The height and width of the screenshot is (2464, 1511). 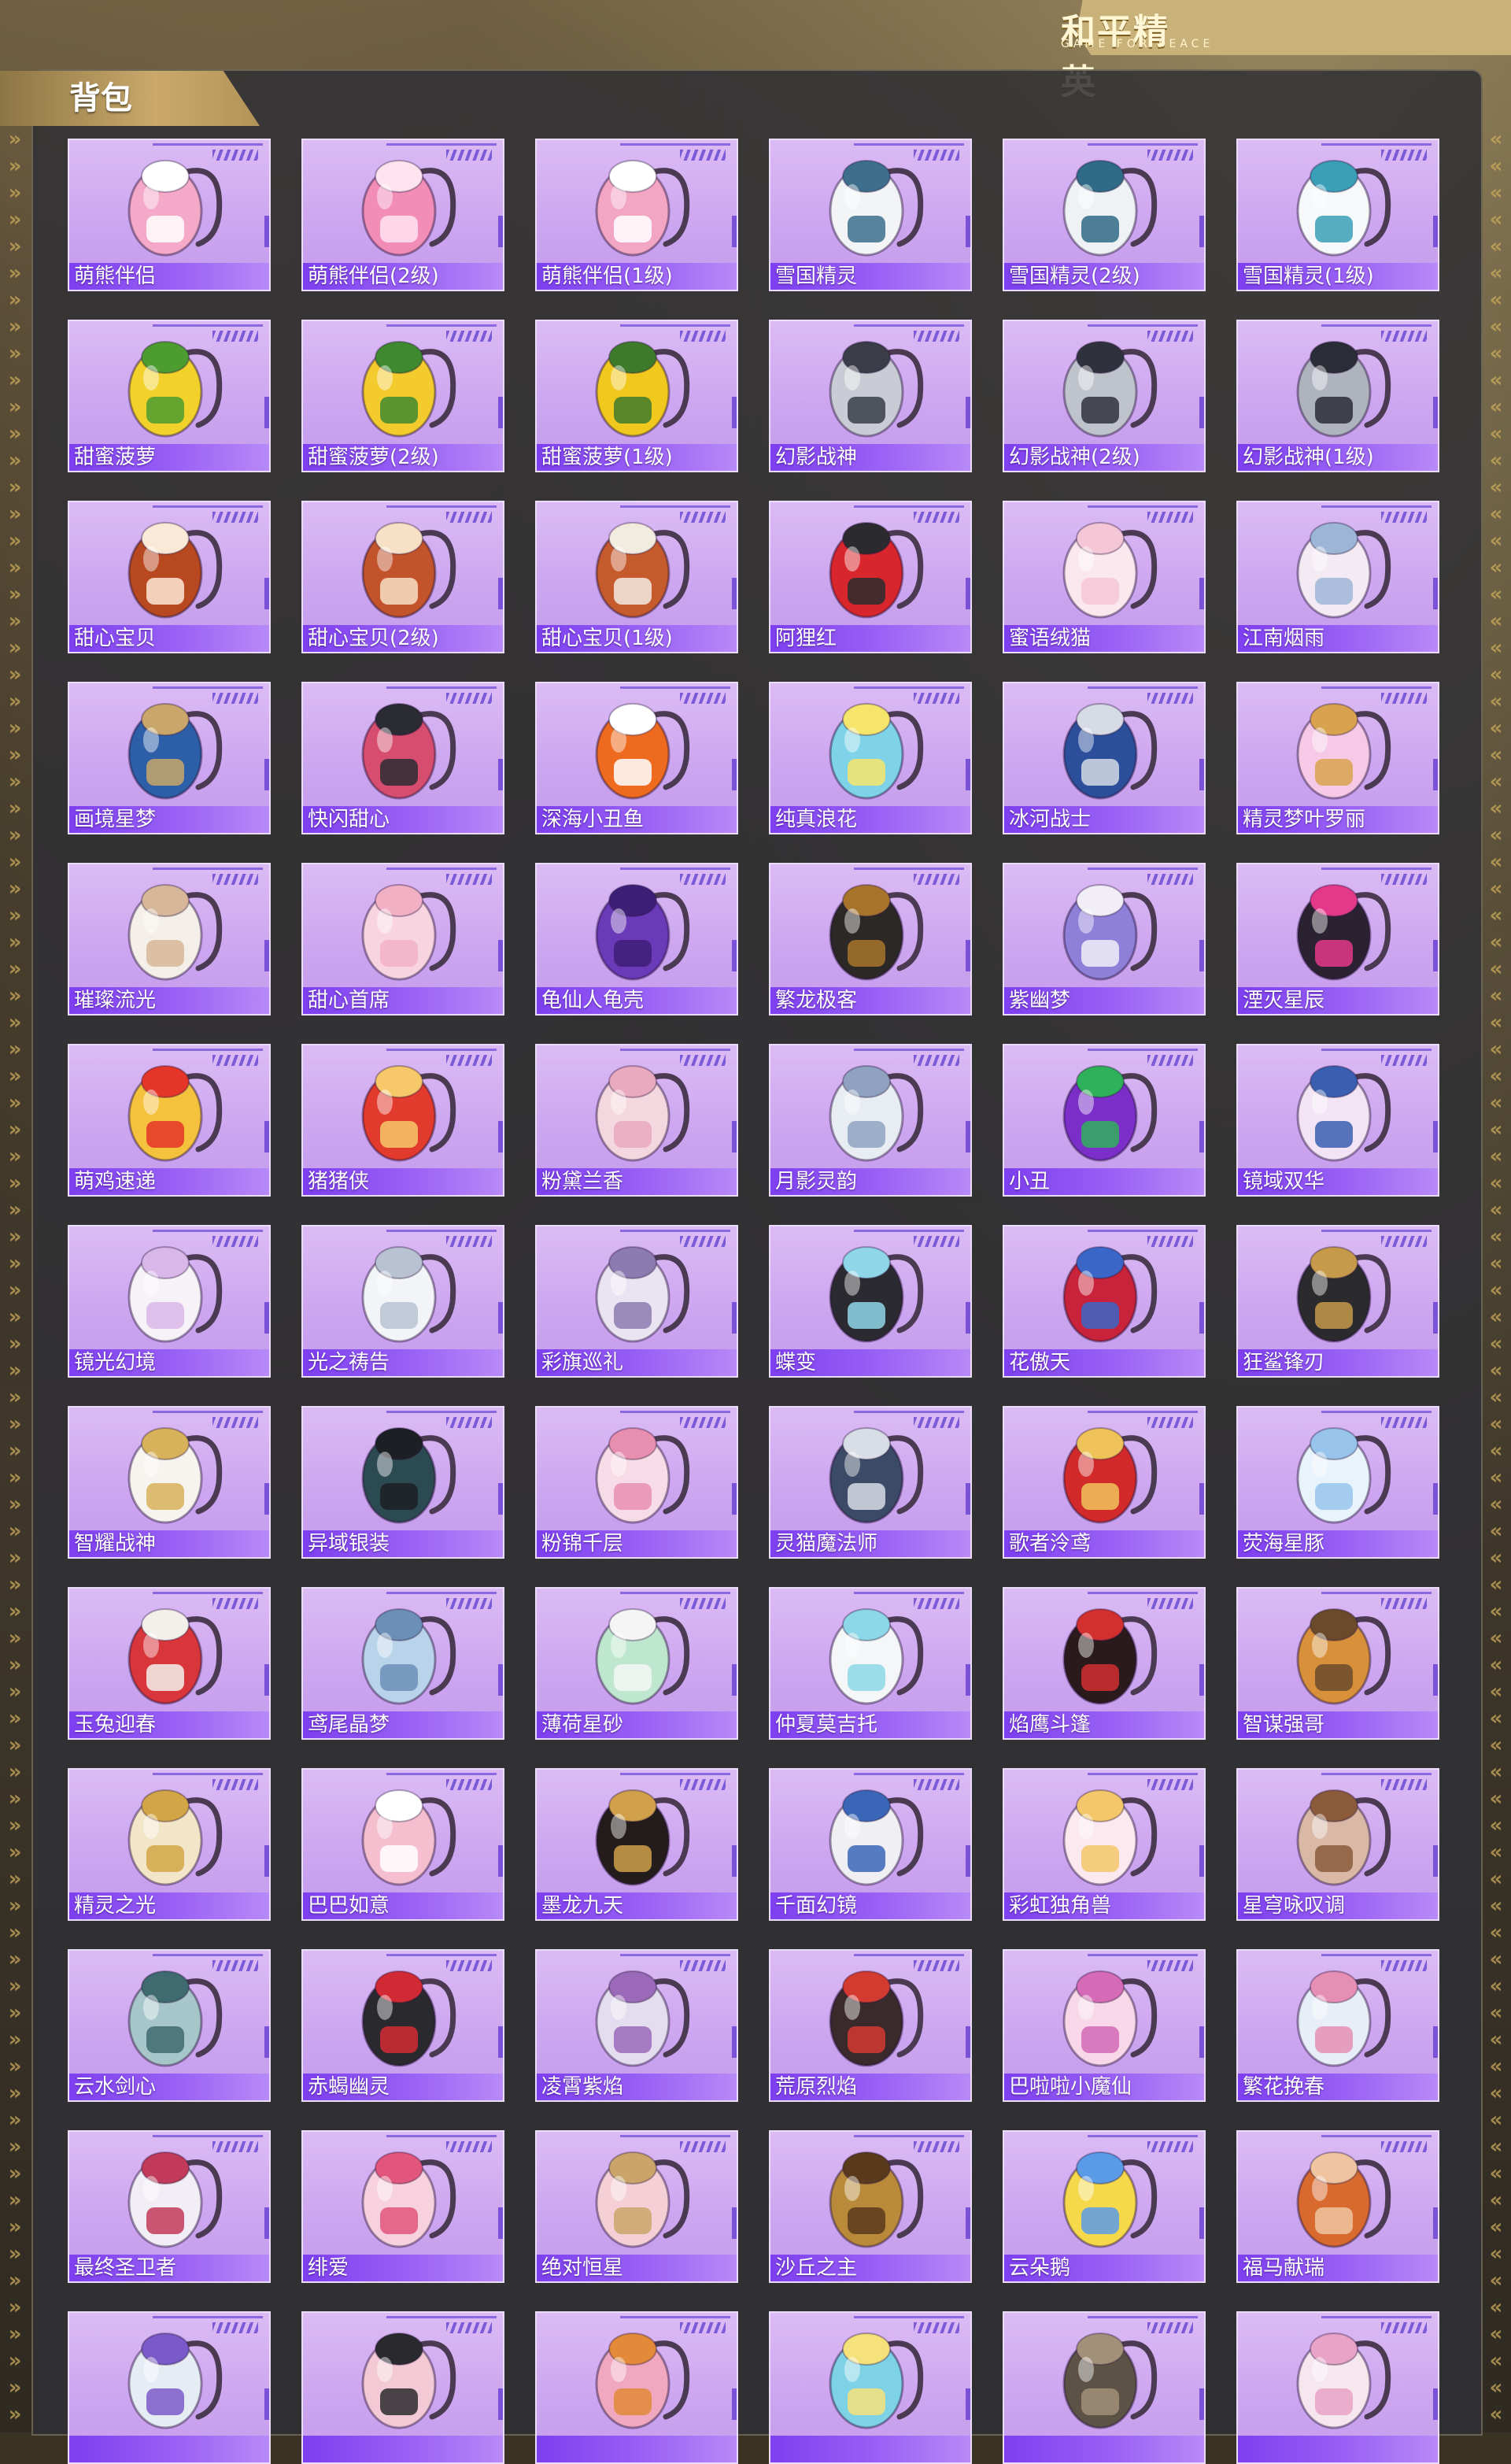 I want to click on item-card: 云水剑心, so click(x=169, y=2025).